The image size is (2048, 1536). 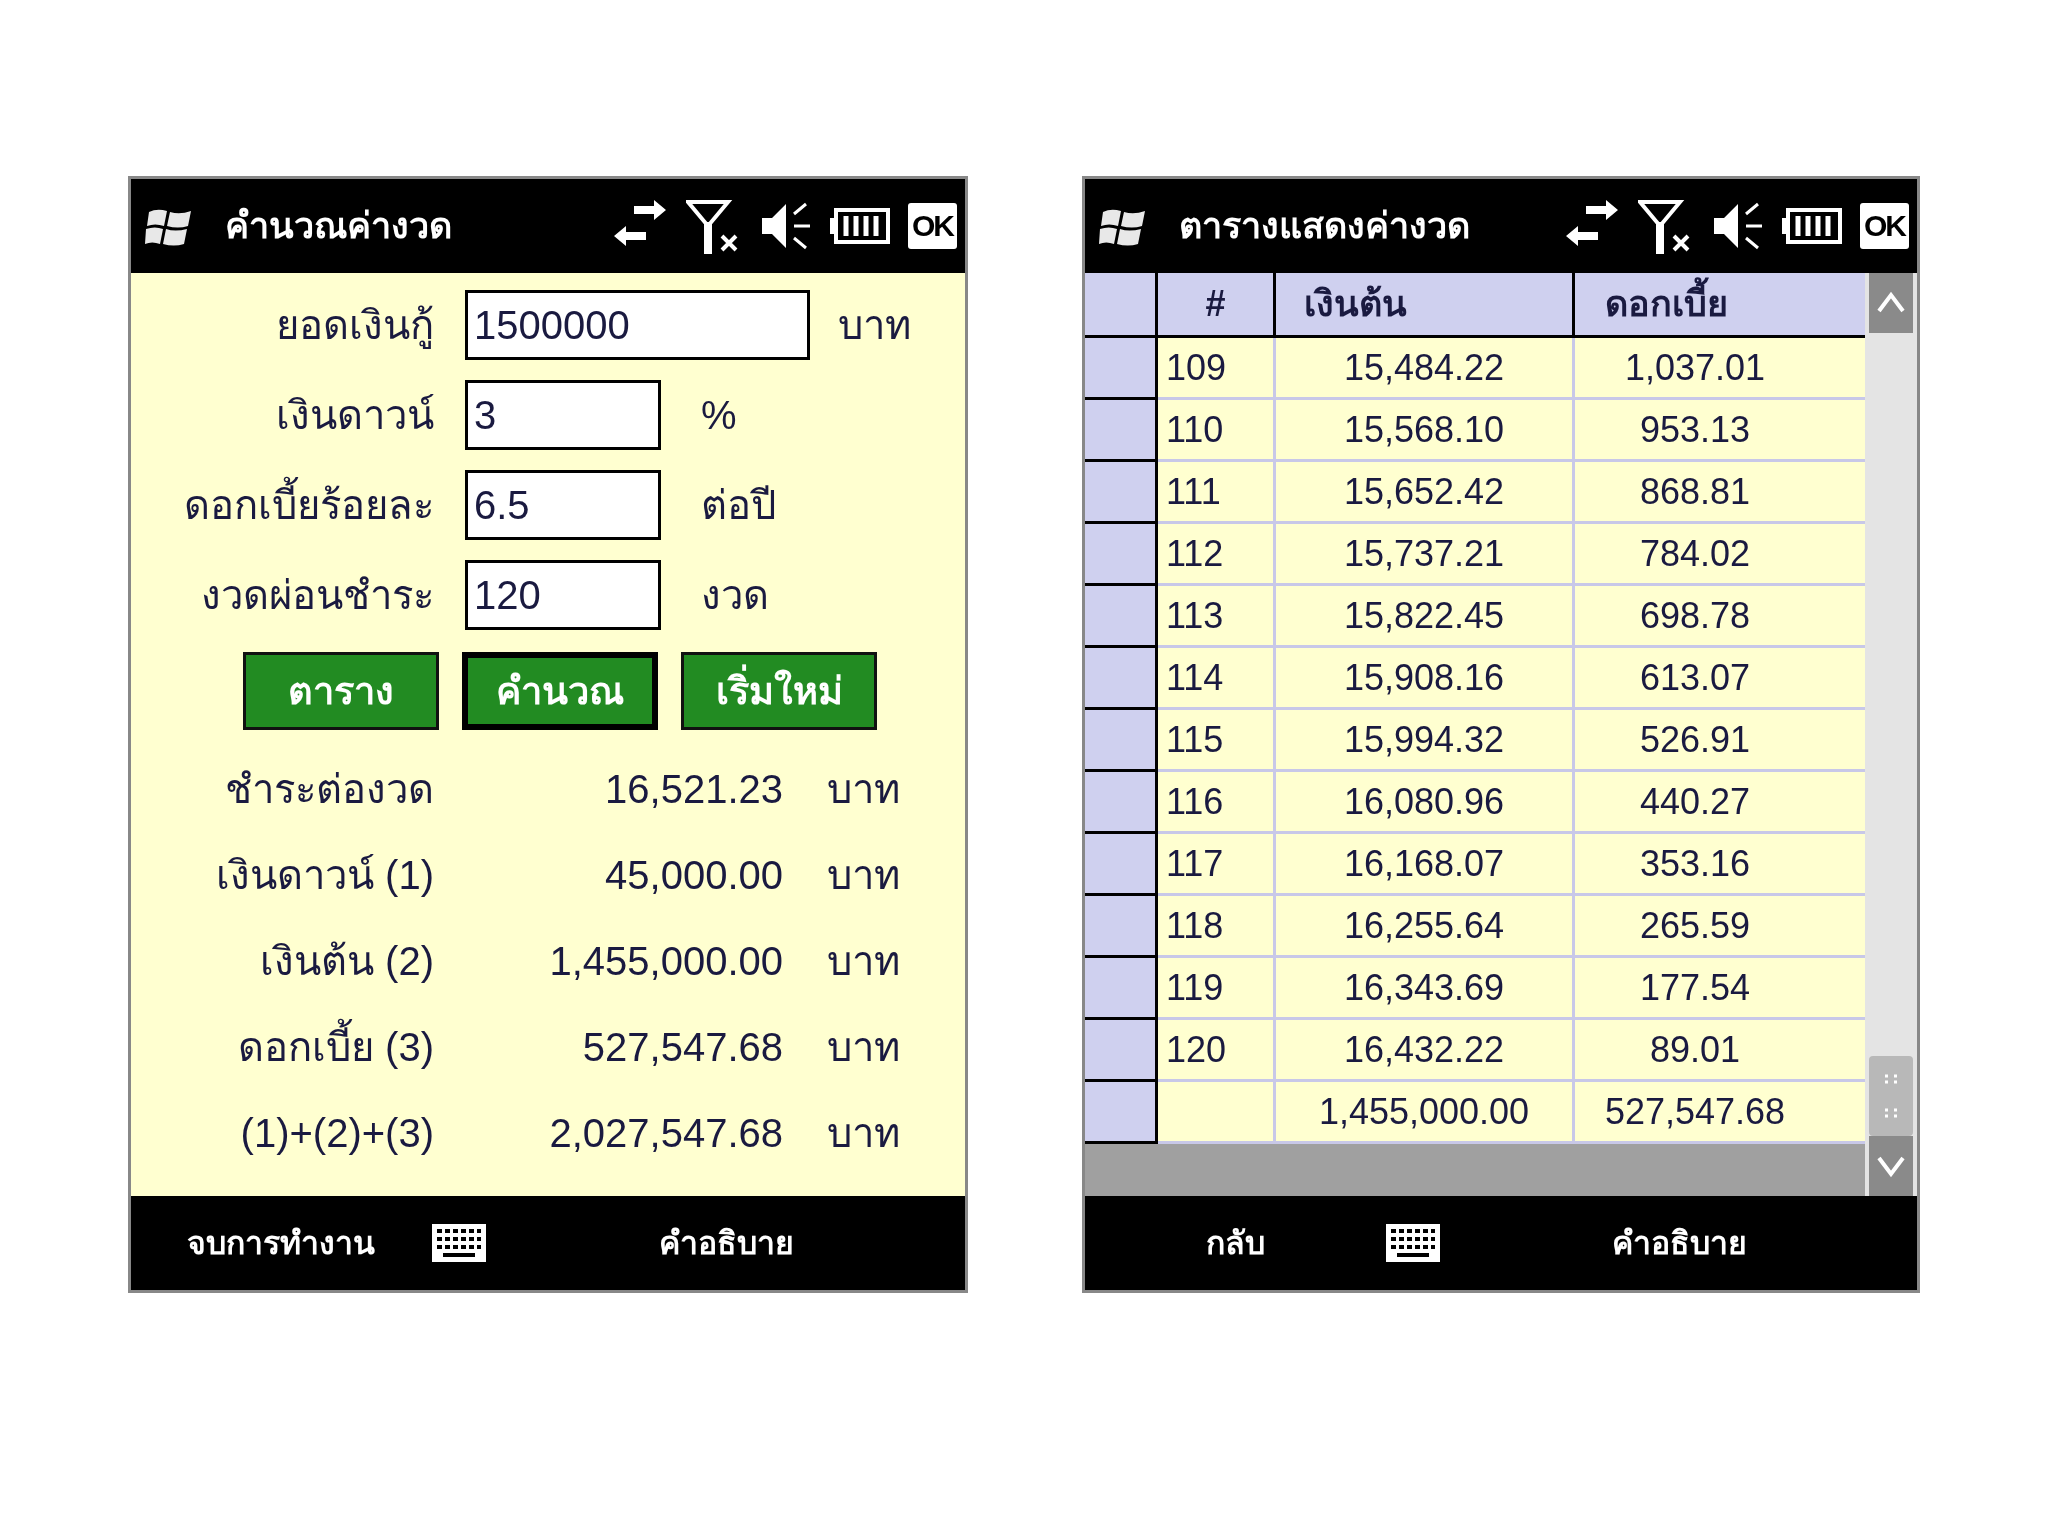 I want to click on table-cell: 119, so click(x=1217, y=989).